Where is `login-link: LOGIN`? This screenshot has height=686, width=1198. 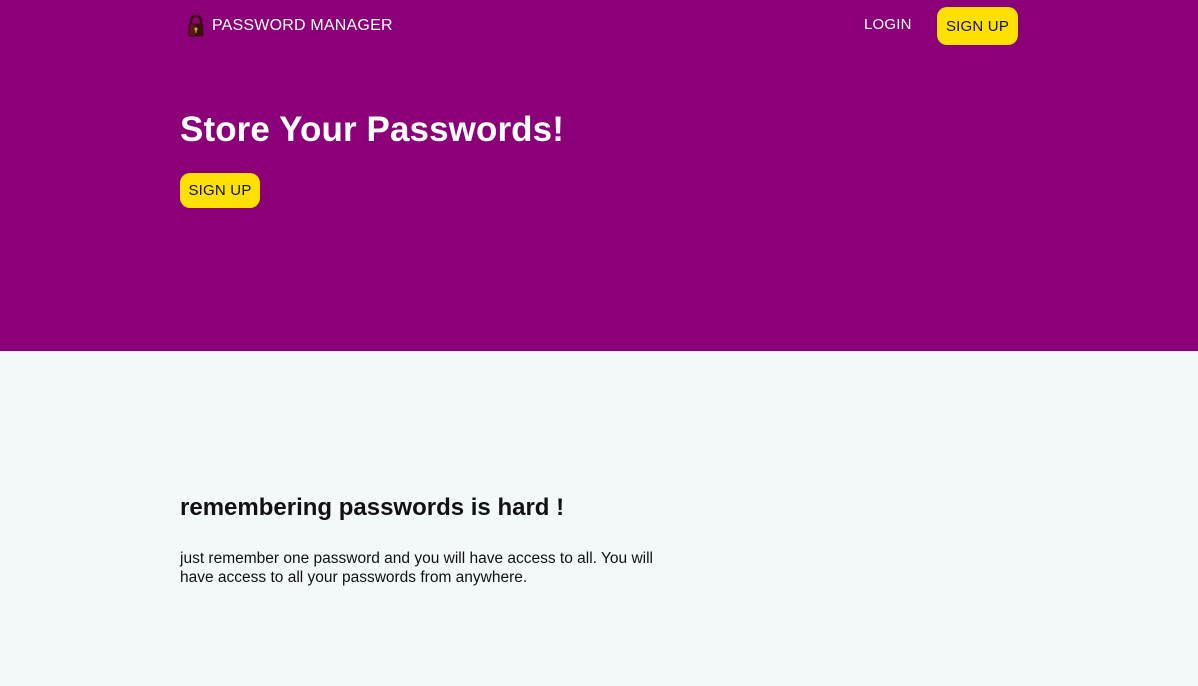
login-link: LOGIN is located at coordinates (888, 24).